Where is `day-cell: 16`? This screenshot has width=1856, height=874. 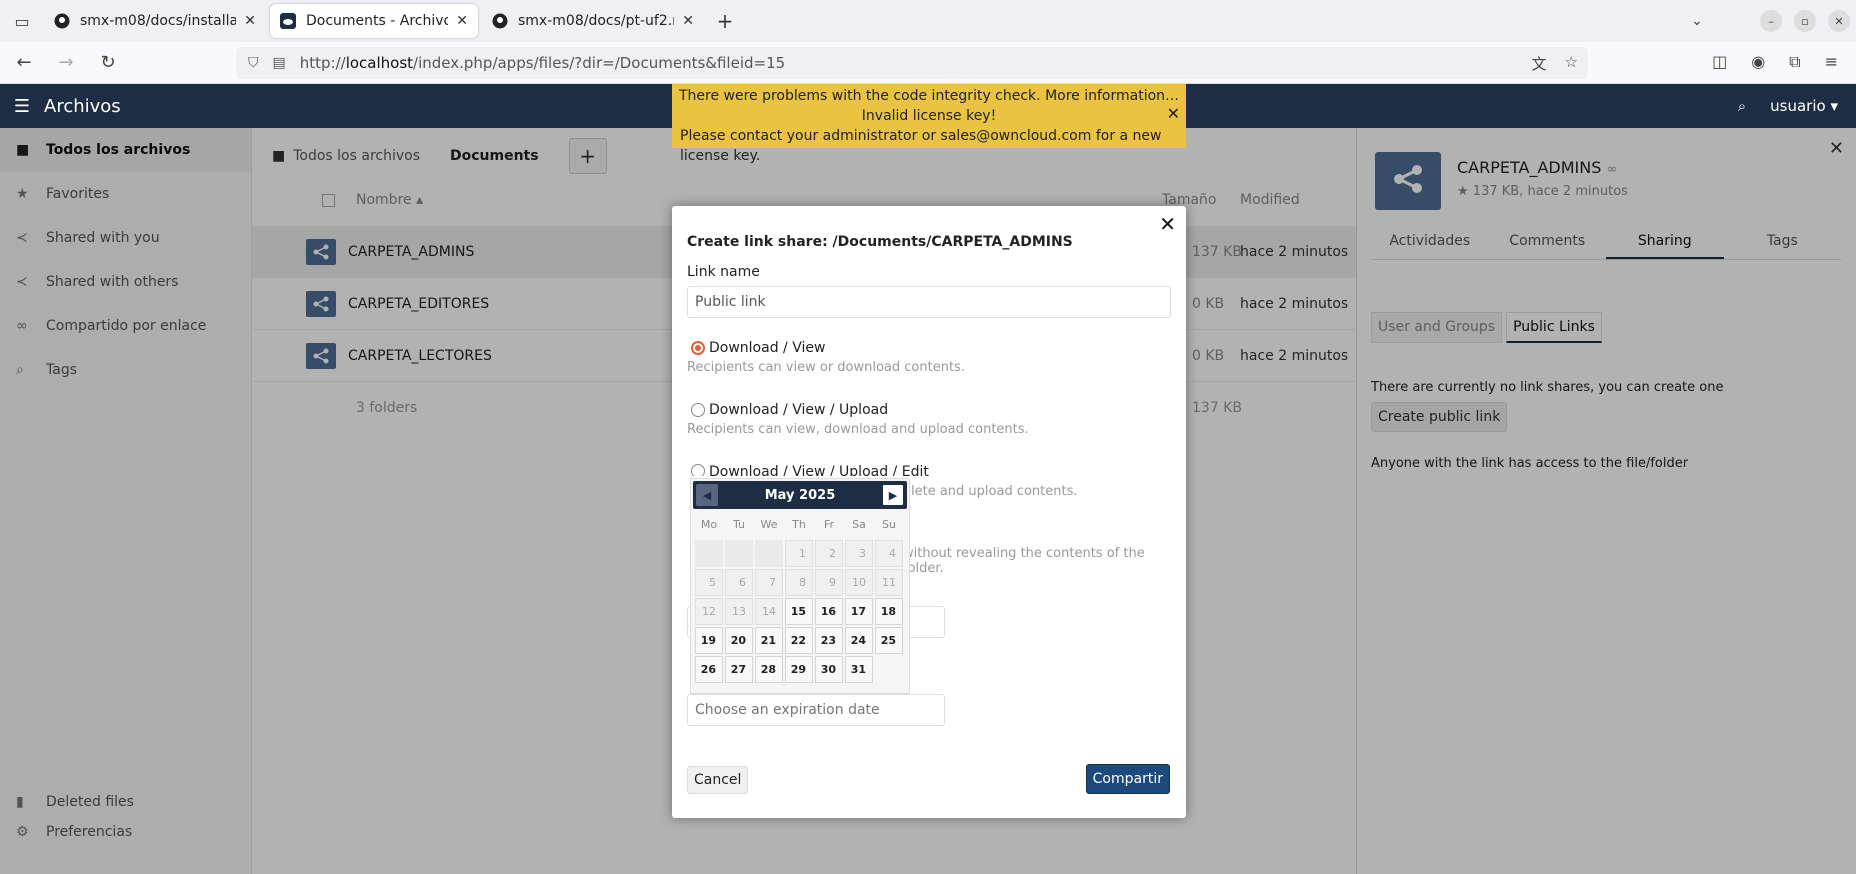 day-cell: 16 is located at coordinates (829, 611).